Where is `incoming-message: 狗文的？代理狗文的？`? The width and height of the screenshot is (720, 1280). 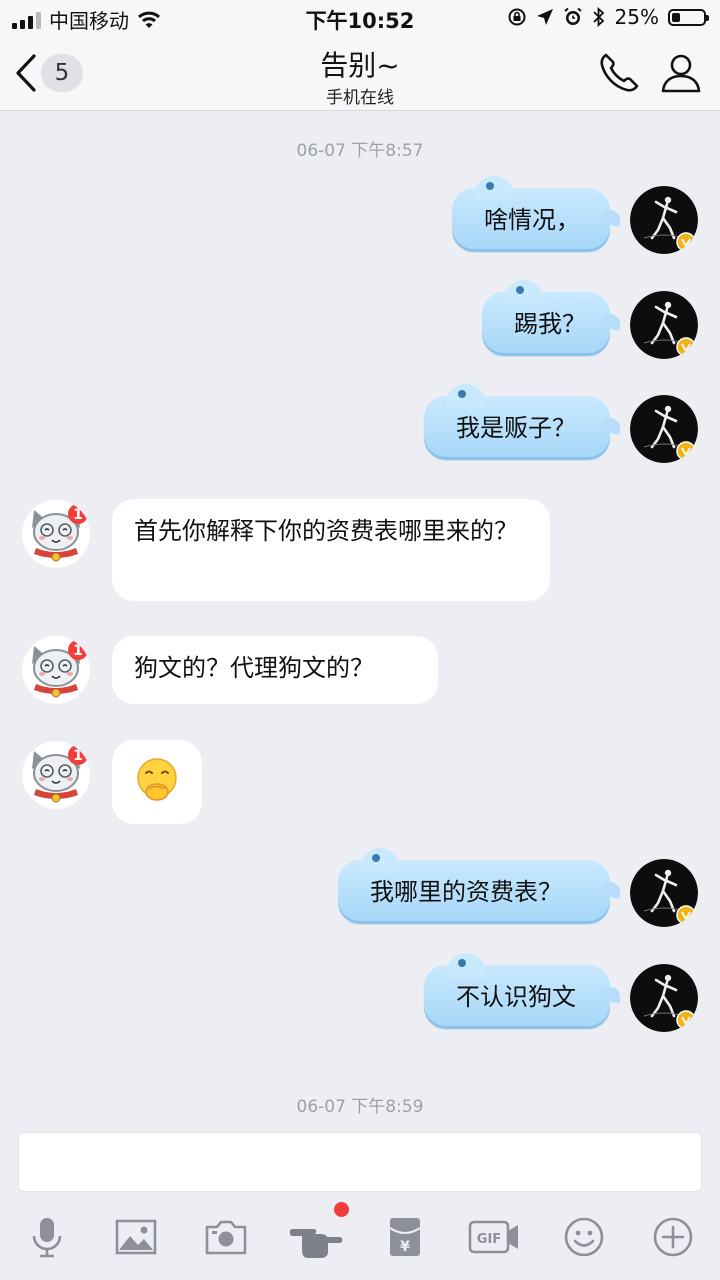 incoming-message: 狗文的？代理狗文的？ is located at coordinates (275, 670).